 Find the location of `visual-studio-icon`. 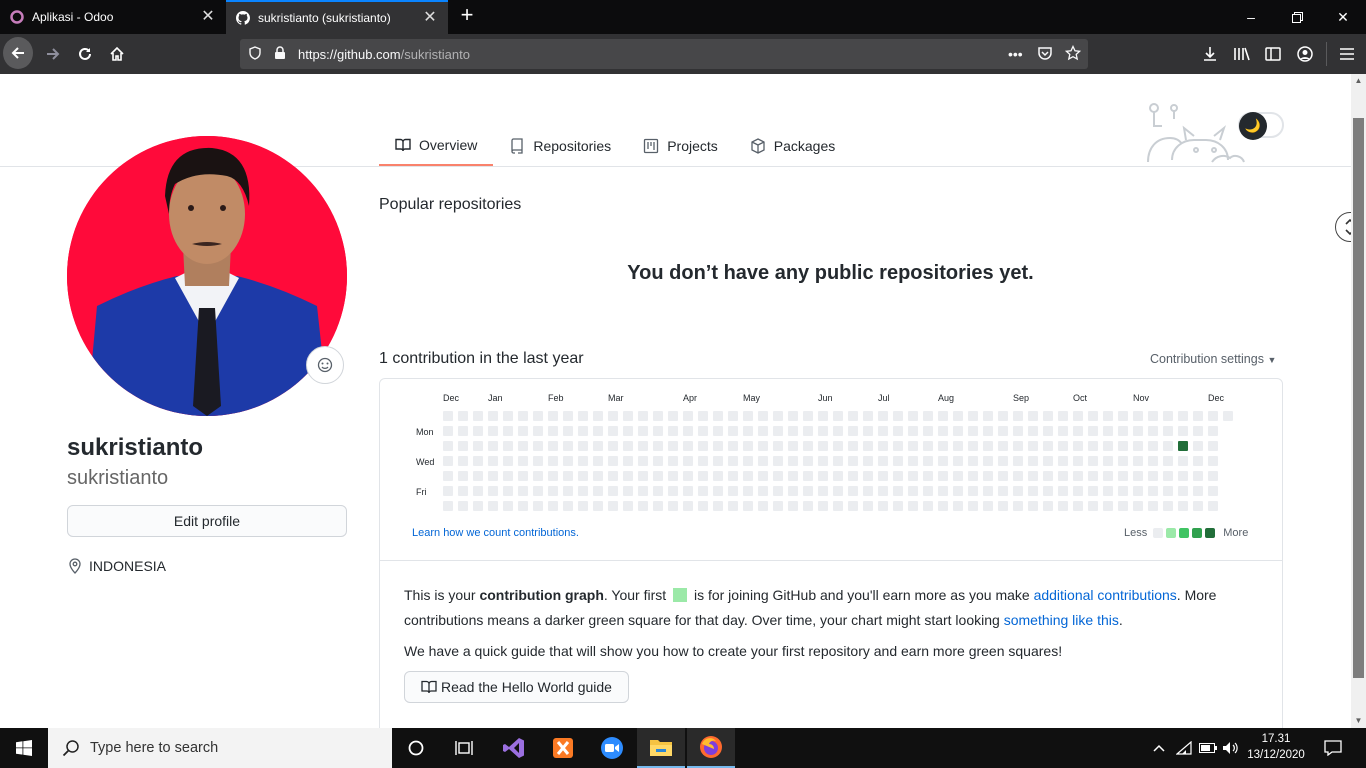

visual-studio-icon is located at coordinates (514, 748).